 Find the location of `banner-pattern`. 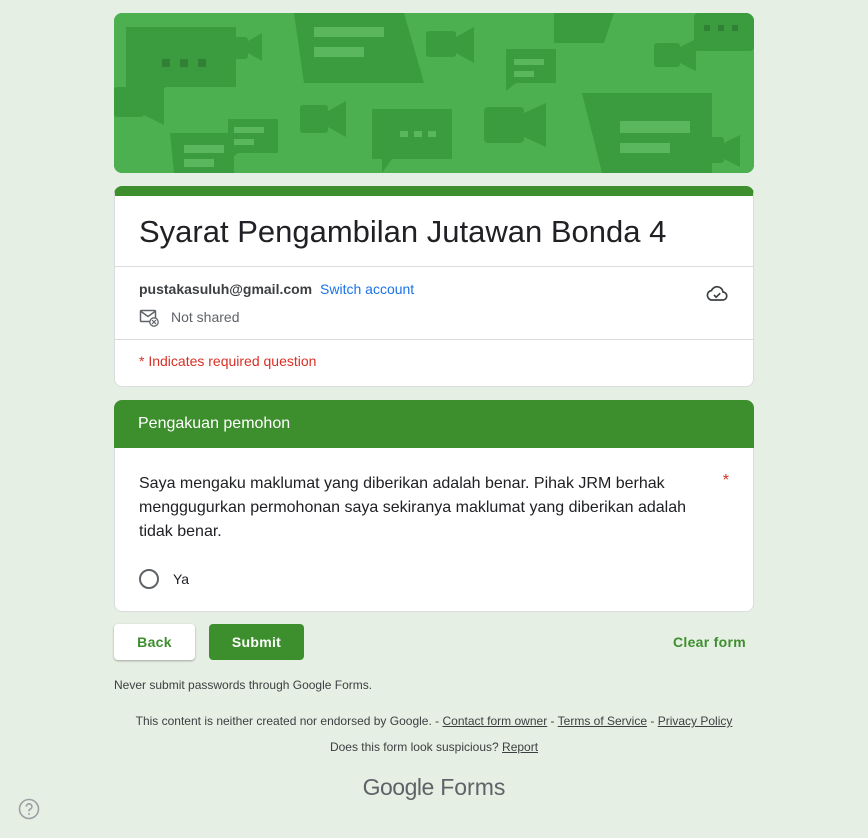

banner-pattern is located at coordinates (434, 93).